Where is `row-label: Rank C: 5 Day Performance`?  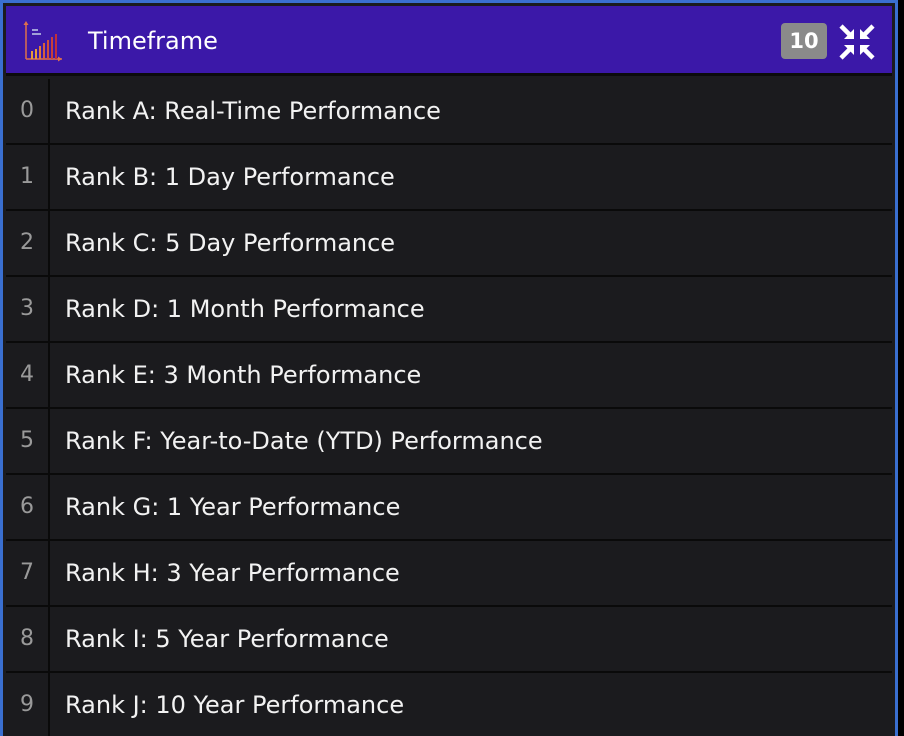
row-label: Rank C: 5 Day Performance is located at coordinates (230, 243).